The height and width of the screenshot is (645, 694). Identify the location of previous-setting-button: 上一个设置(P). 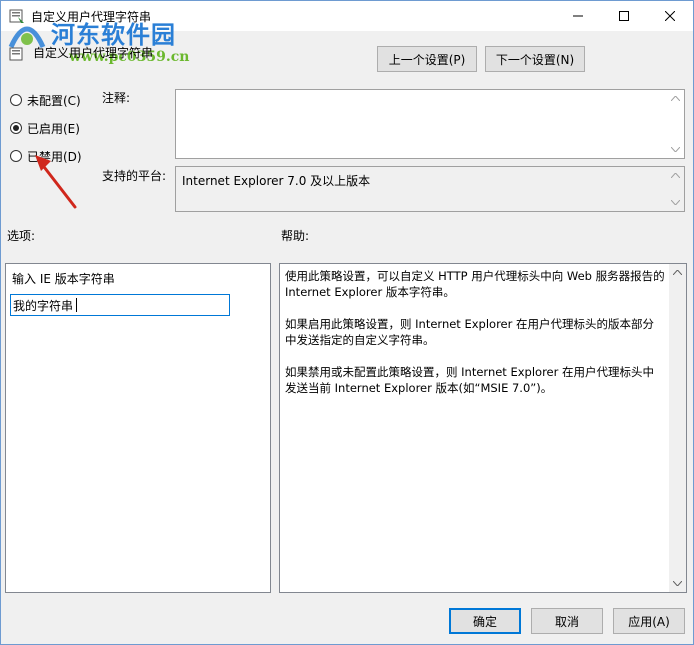
(427, 59).